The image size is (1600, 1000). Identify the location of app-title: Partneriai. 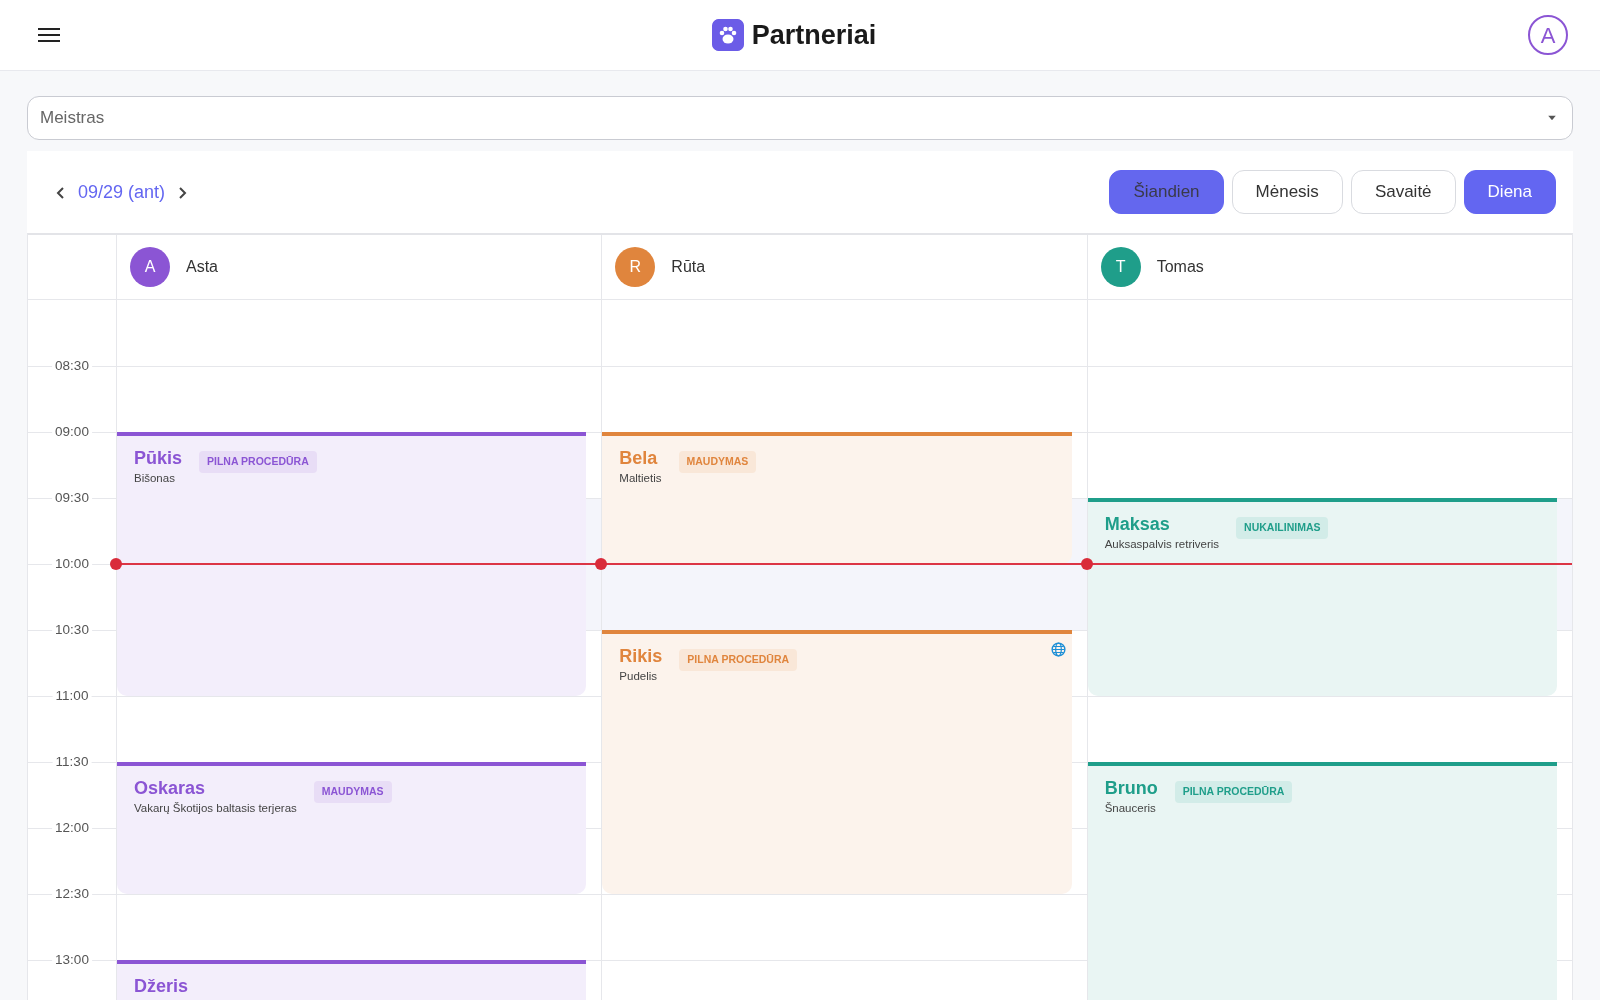
(814, 35).